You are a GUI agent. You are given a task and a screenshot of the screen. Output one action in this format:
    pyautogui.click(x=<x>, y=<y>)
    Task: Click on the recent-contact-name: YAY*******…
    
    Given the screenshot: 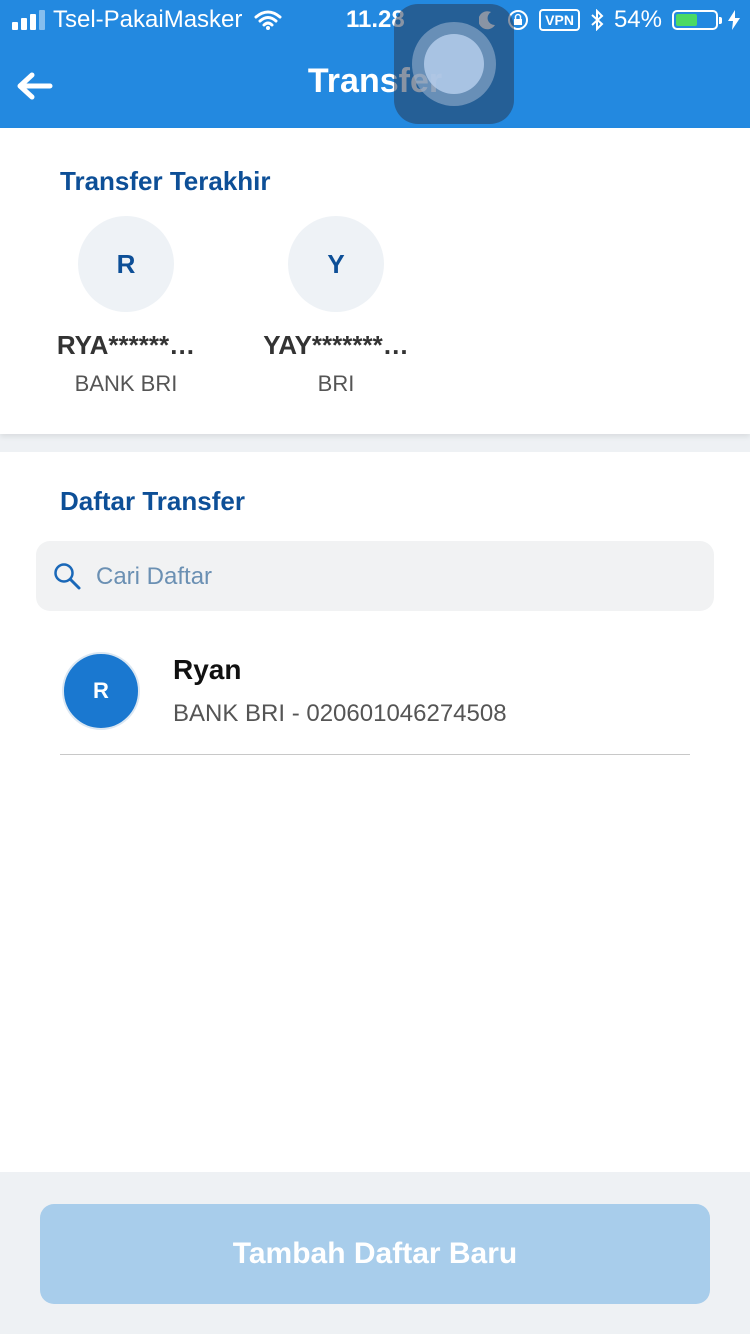 What is the action you would take?
    pyautogui.click(x=336, y=345)
    